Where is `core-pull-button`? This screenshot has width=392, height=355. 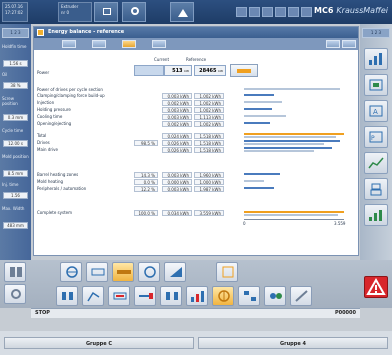 core-pull-button is located at coordinates (67, 296).